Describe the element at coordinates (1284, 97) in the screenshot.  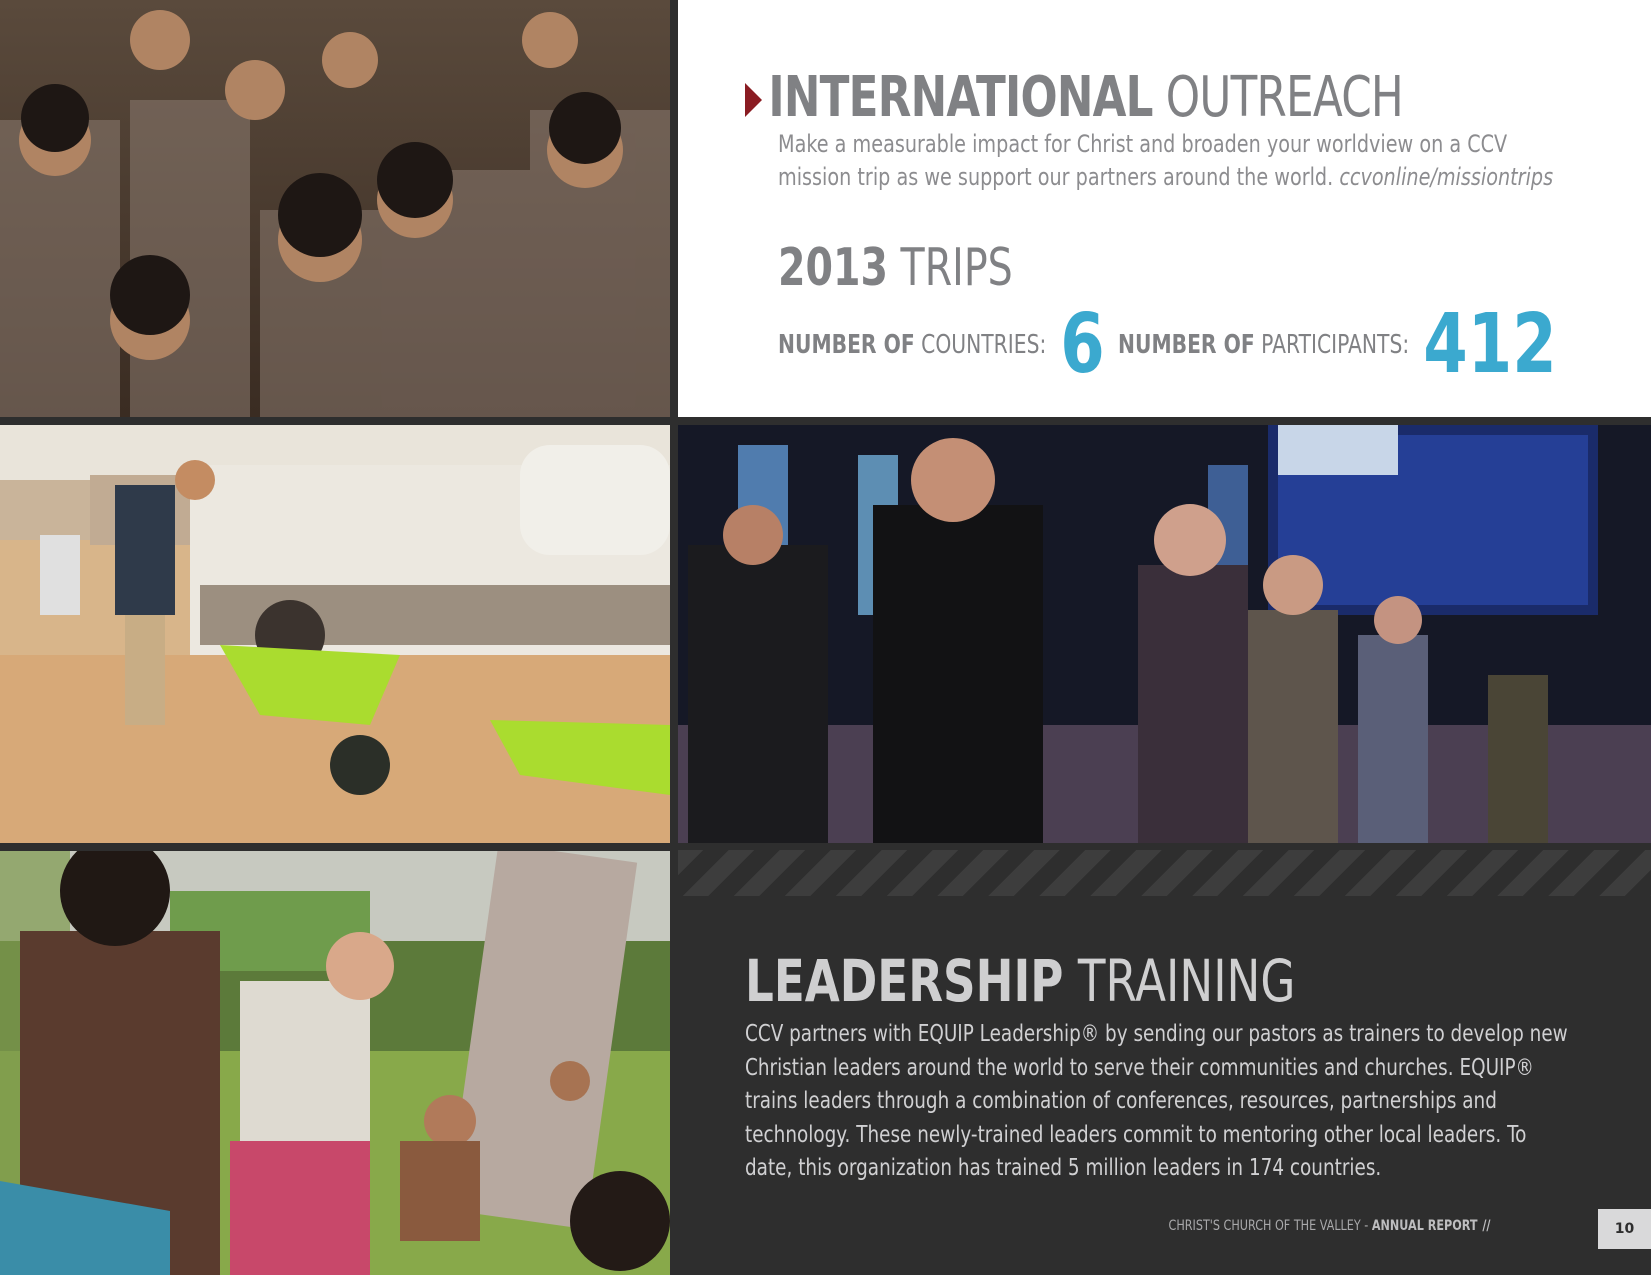
I see `outreach-title-light: OUTREACH` at that location.